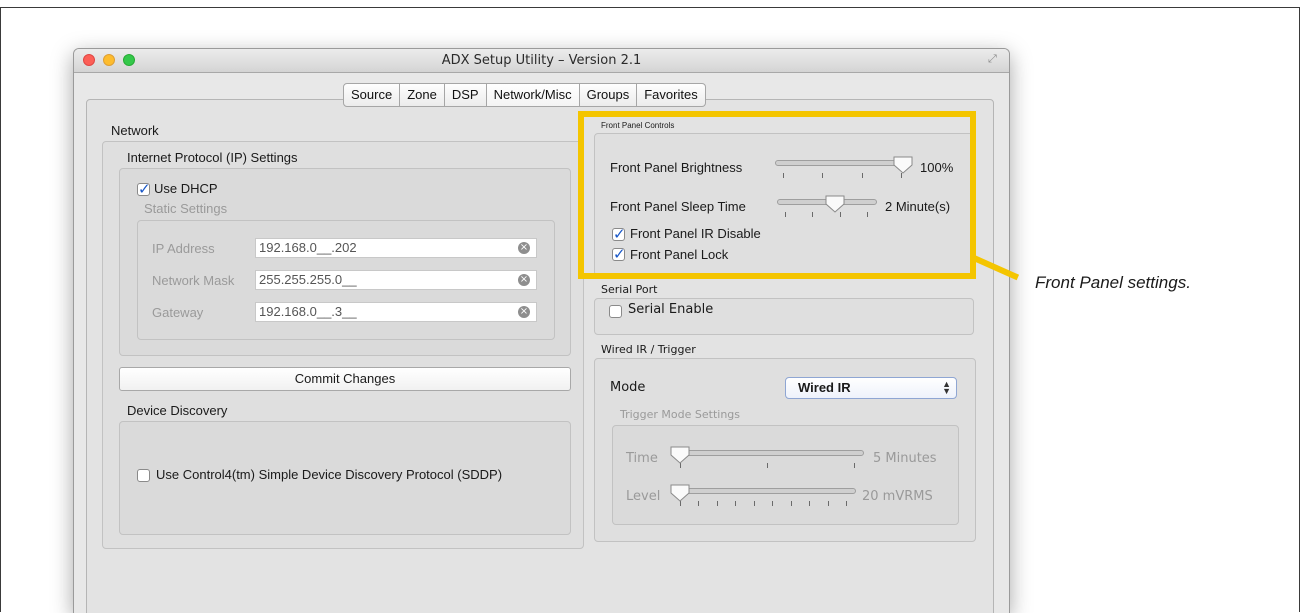  Describe the element at coordinates (608, 95) in the screenshot. I see `tab-groups: Groups` at that location.